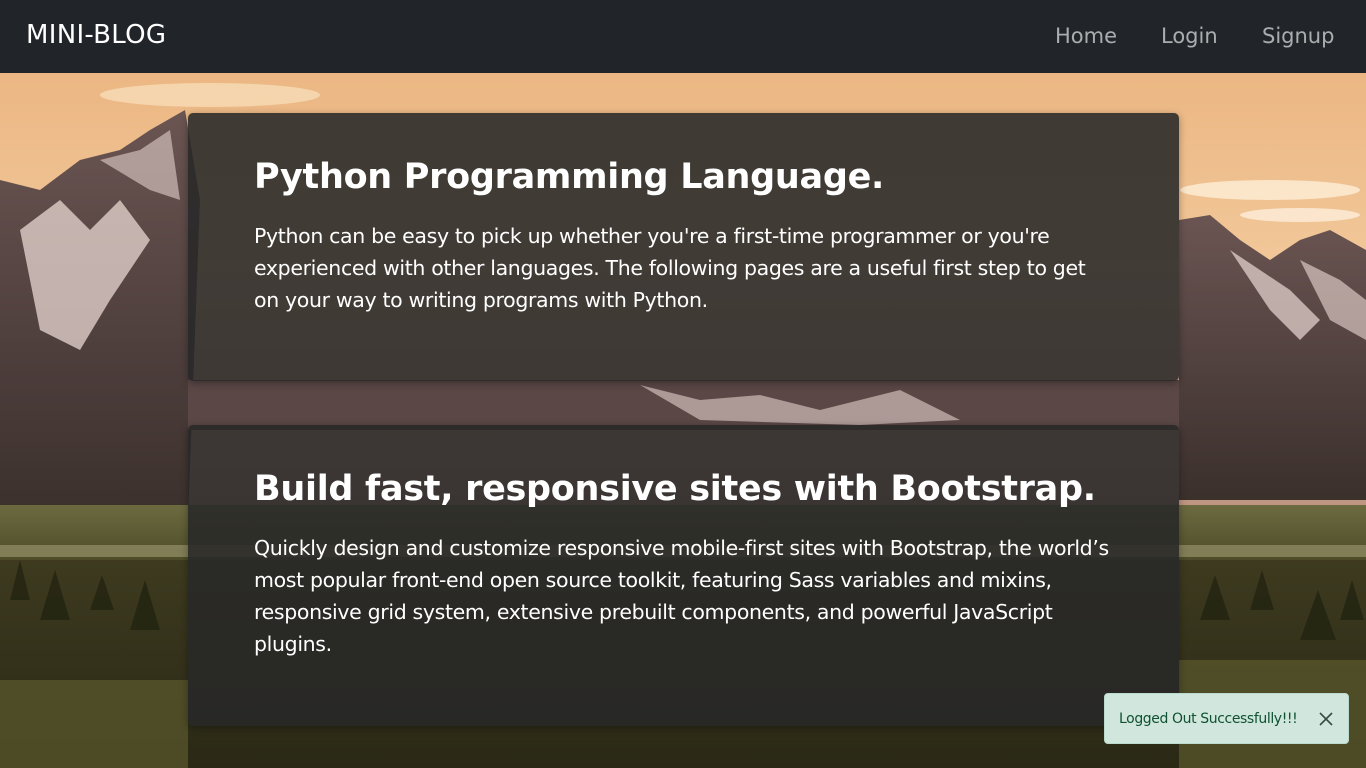 The height and width of the screenshot is (768, 1366). I want to click on brand-logo-link: MINI-BLOG, so click(96, 35).